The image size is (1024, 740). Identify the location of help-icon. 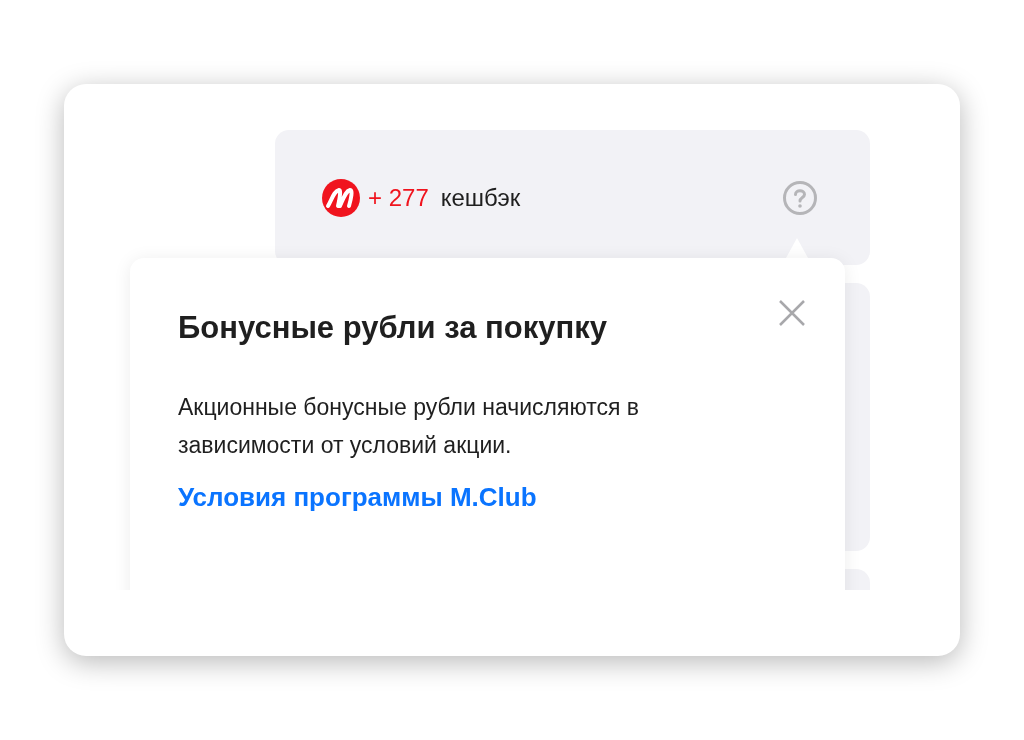
(800, 197).